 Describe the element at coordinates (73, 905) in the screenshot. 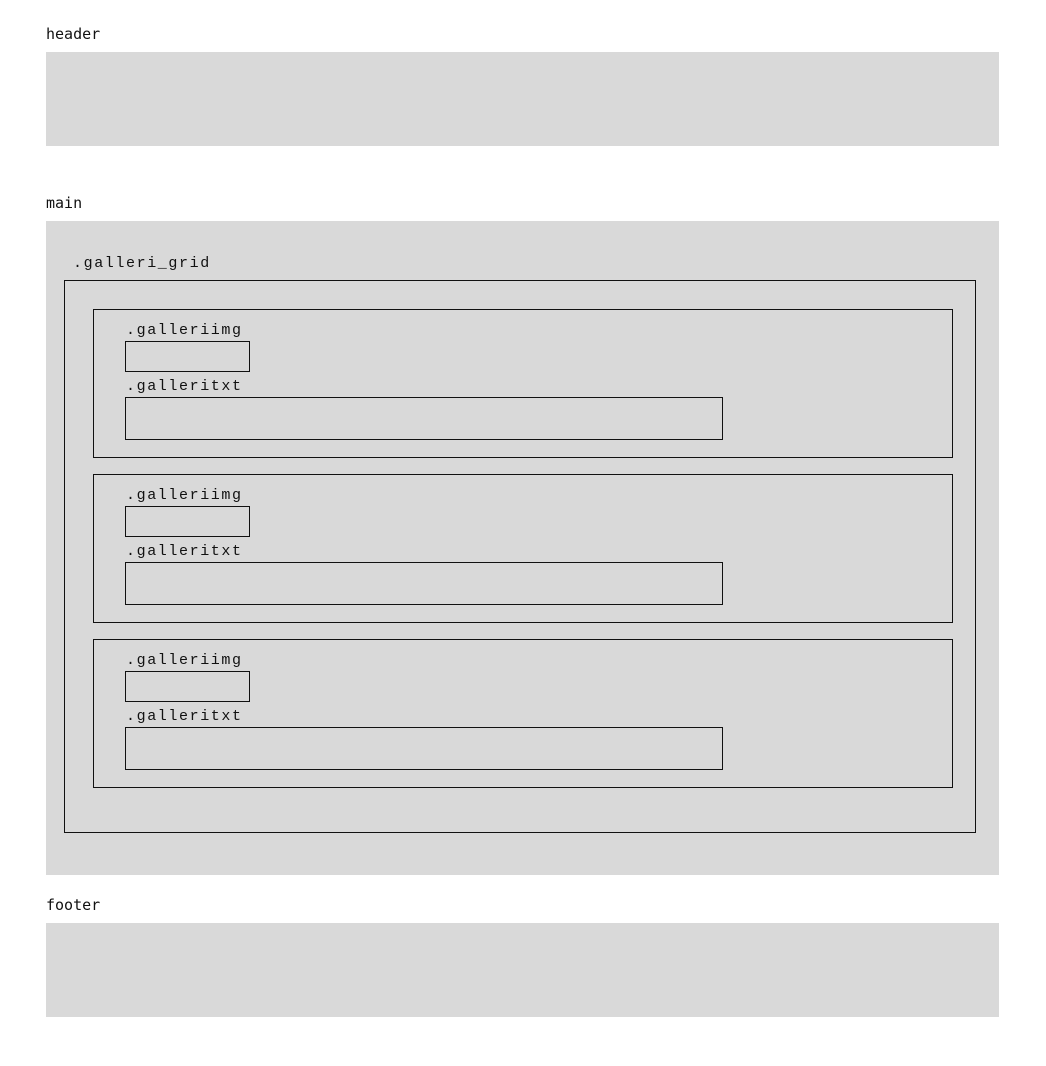

I see `footer-label: footer` at that location.